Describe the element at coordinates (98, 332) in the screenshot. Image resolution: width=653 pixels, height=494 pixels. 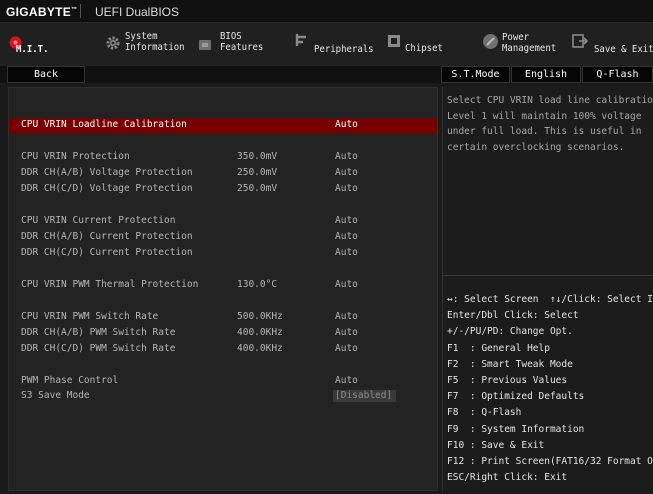
I see `setting-name: DDR CH(A/B) PWM Switch Rate` at that location.